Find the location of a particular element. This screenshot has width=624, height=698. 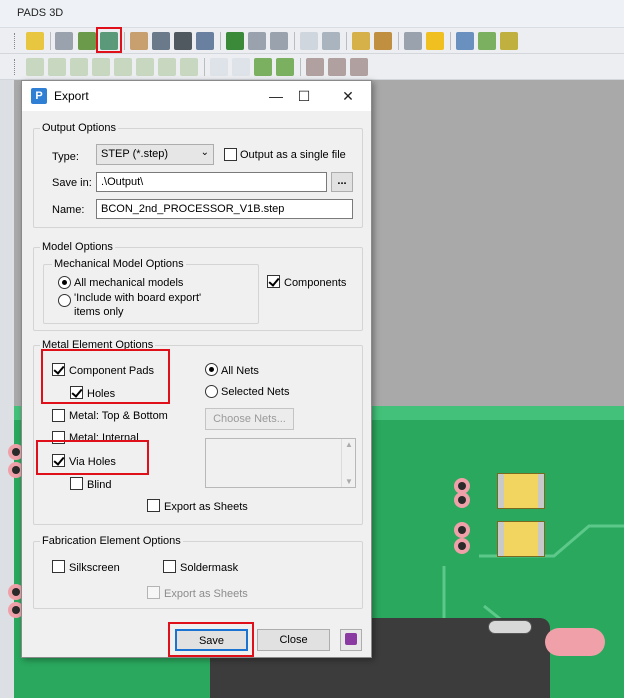

section-y-icon is located at coordinates (359, 67).